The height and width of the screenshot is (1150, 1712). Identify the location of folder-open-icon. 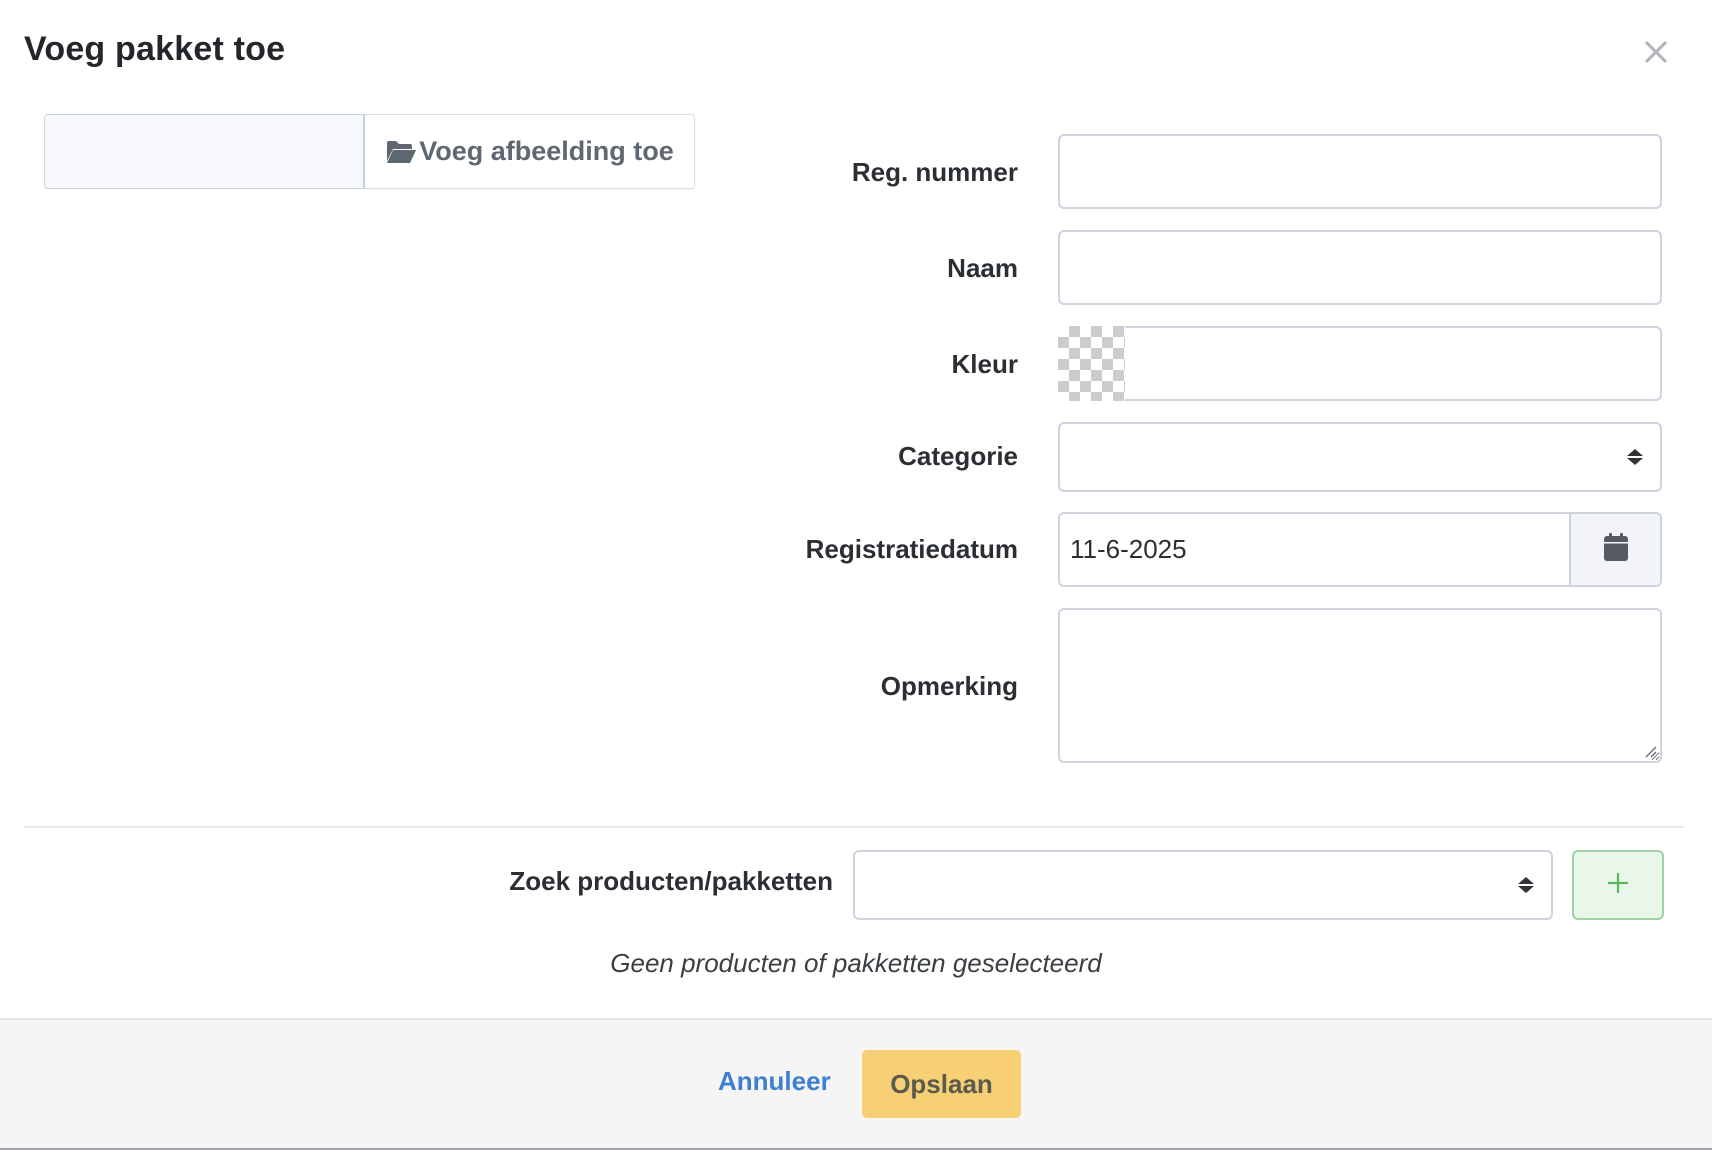
(401, 152).